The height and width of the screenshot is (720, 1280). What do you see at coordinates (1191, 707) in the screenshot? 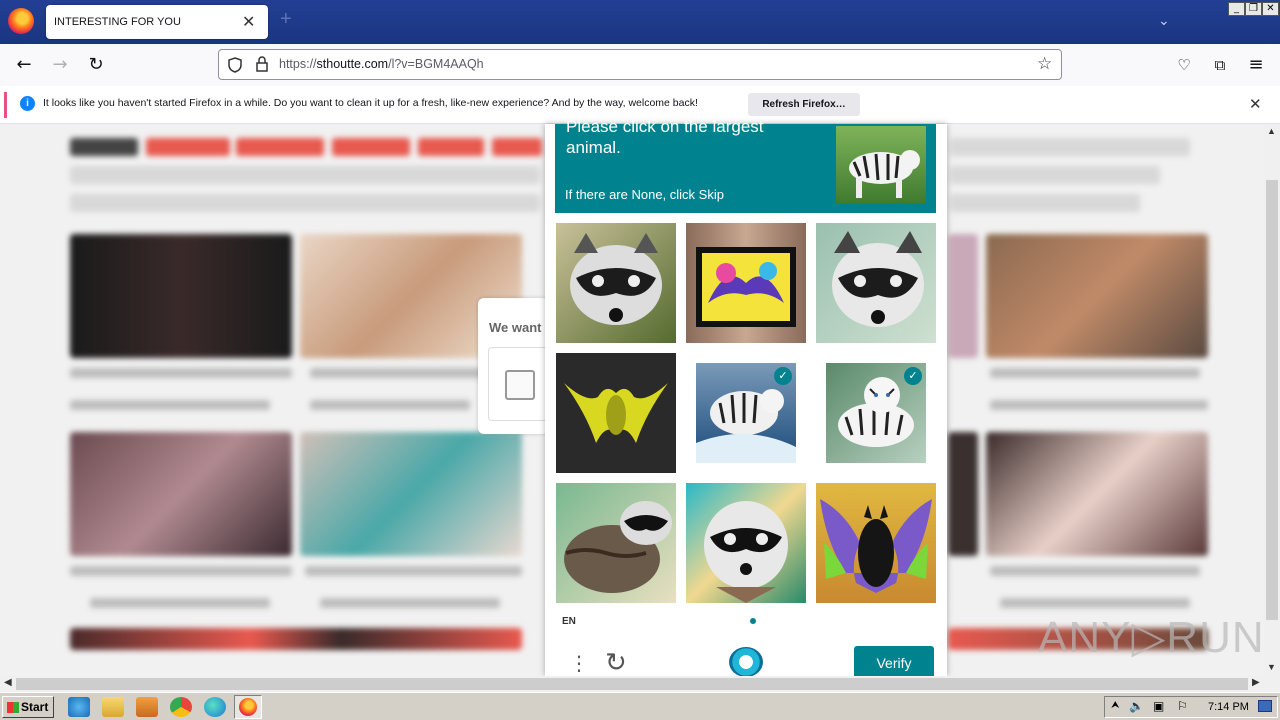
I see `system-tray: ⮝ 🔈 ▣ ⚐` at bounding box center [1191, 707].